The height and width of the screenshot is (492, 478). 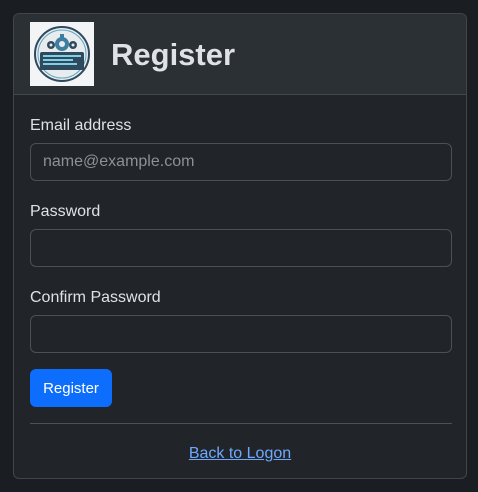 I want to click on email-field, so click(x=241, y=162).